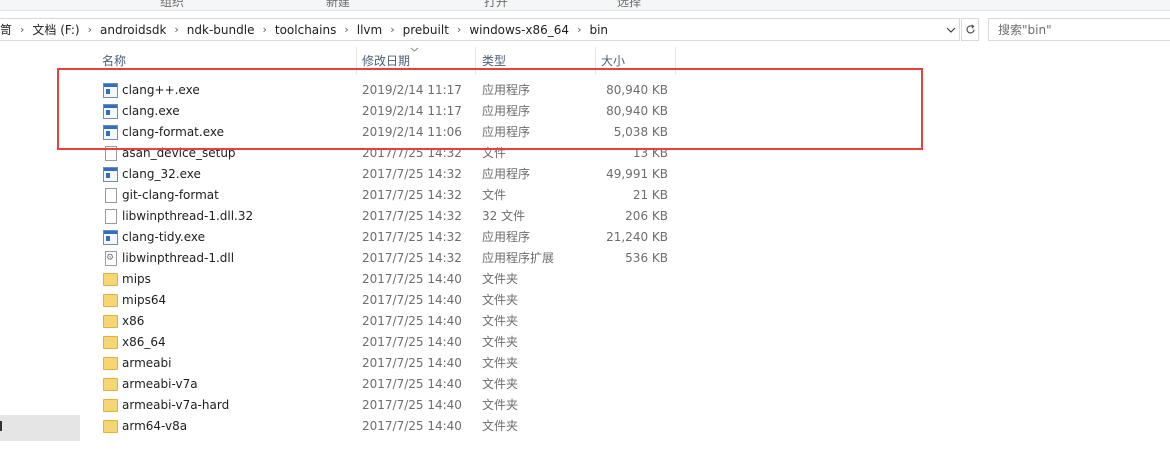 The height and width of the screenshot is (450, 1170). Describe the element at coordinates (598, 30) in the screenshot. I see `breadcrumb-item-current: bin` at that location.